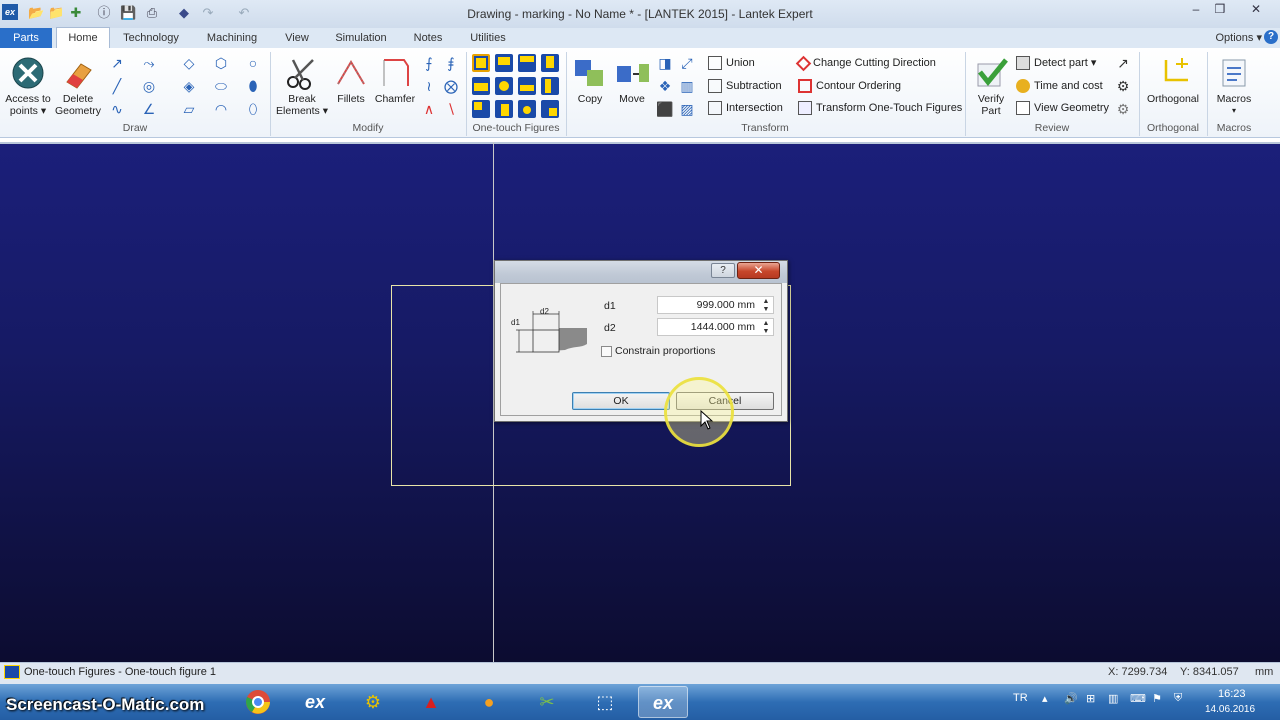 This screenshot has height=720, width=1280. I want to click on one-touch-figure-9-icon, so click(481, 109).